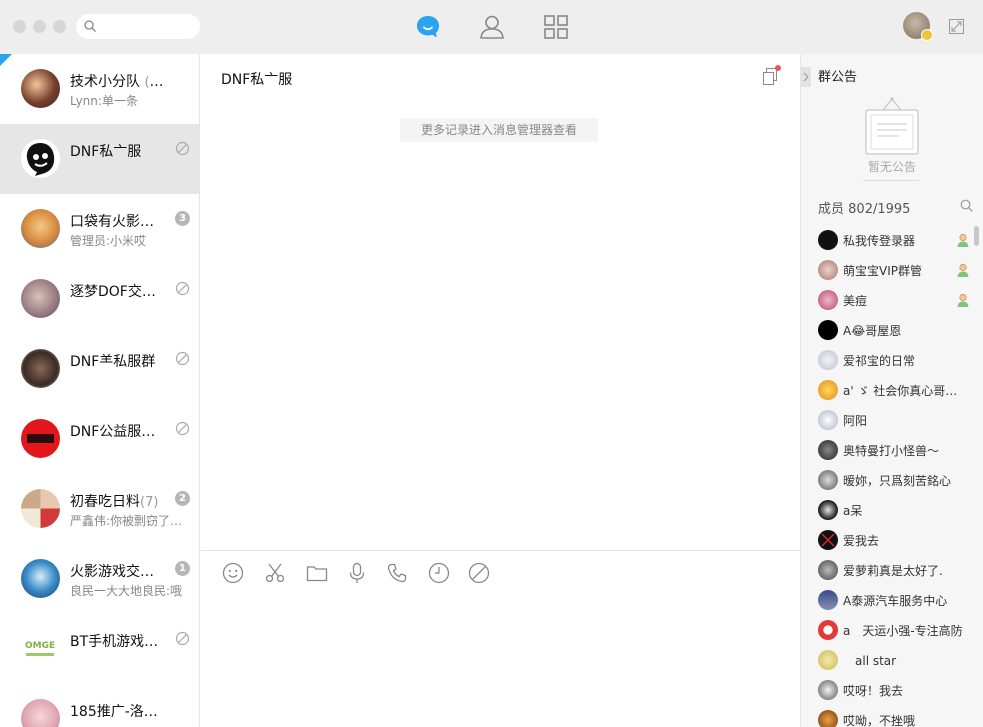  What do you see at coordinates (397, 573) in the screenshot?
I see `phone-icon` at bounding box center [397, 573].